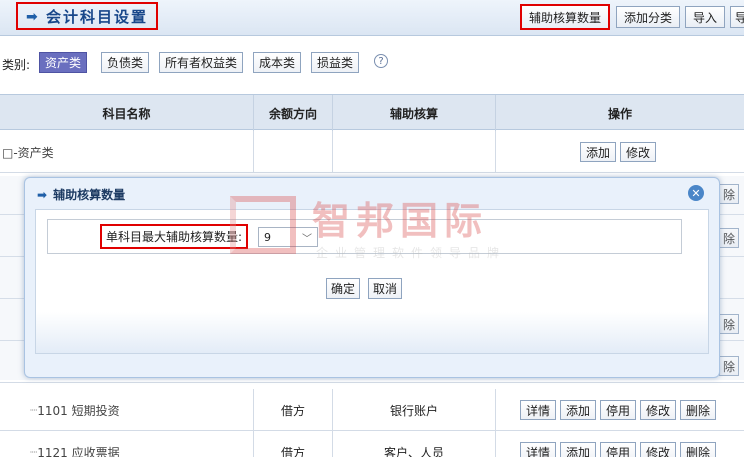 The width and height of the screenshot is (744, 457). What do you see at coordinates (372, 62) in the screenshot?
I see `category-filter: 类别: 资产类 负债类 所有者权益类 成本类 损益类 ?` at bounding box center [372, 62].